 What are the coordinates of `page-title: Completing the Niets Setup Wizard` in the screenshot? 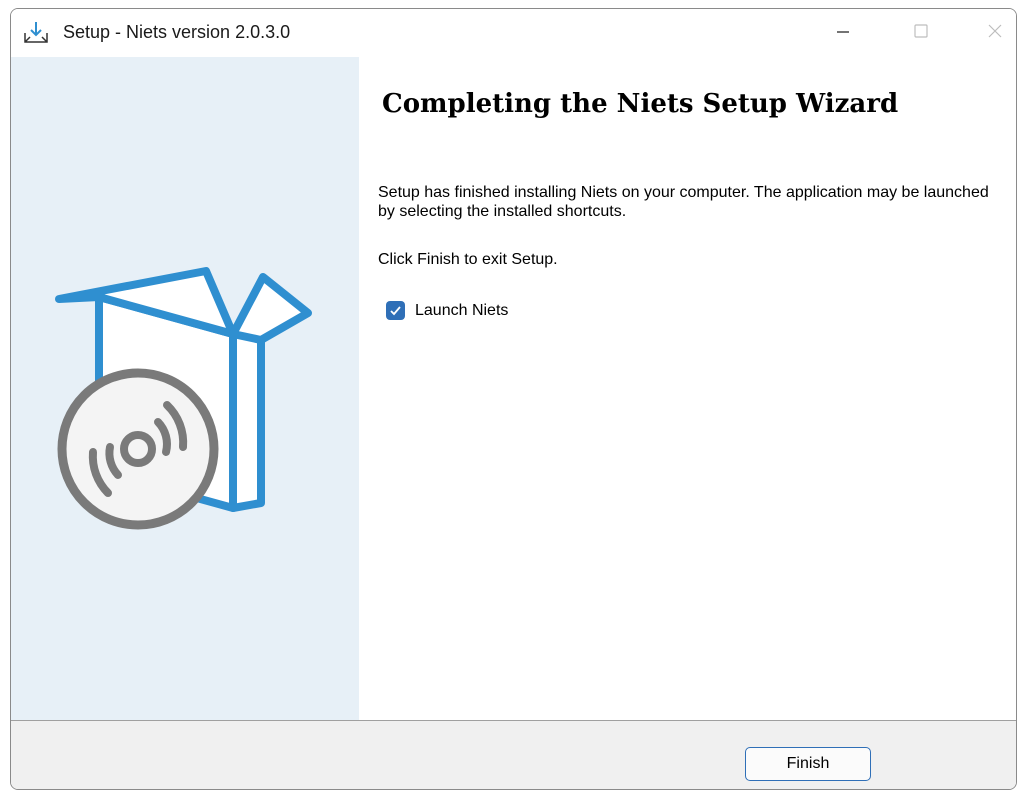 It's located at (640, 104).